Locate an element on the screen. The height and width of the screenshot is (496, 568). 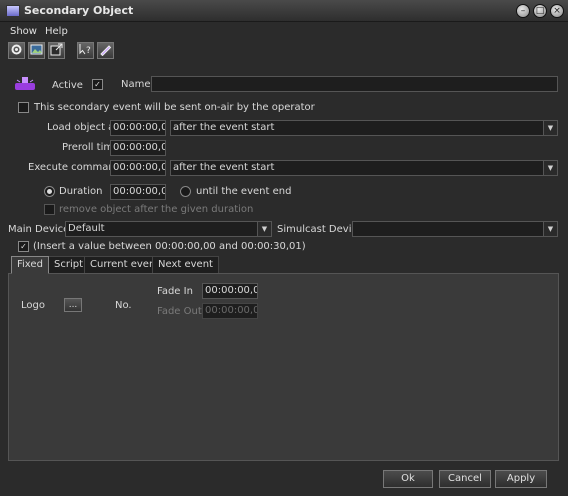
tab-next-event: Next event is located at coordinates (185, 265).